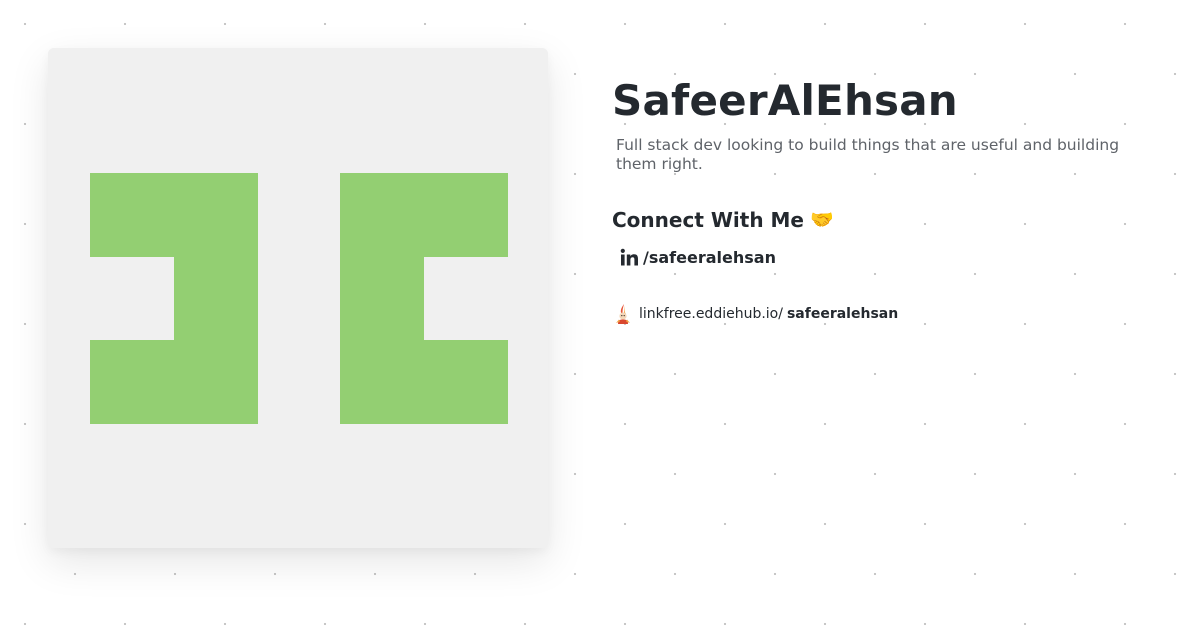  What do you see at coordinates (896, 257) in the screenshot?
I see `linkedin-link: /safeeralehsan` at bounding box center [896, 257].